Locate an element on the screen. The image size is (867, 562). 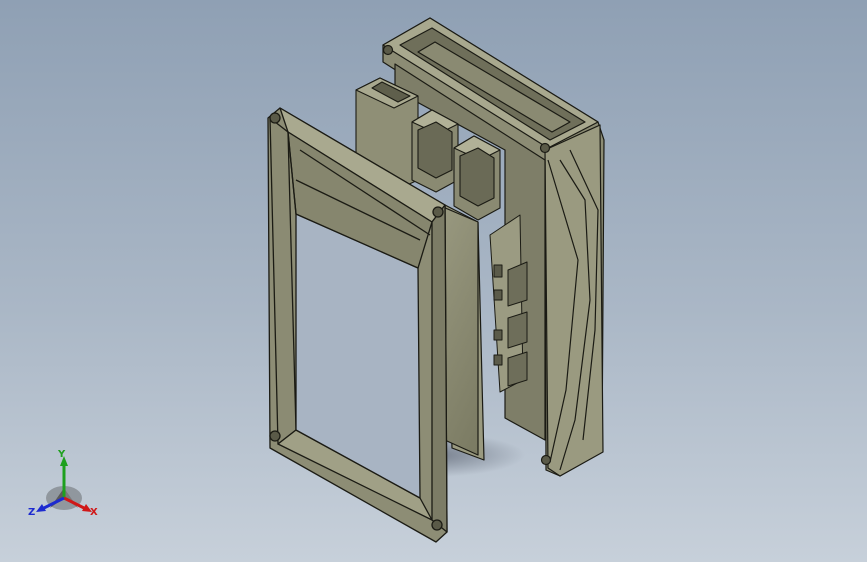
z-axis-label: Z is located at coordinates (32, 512).